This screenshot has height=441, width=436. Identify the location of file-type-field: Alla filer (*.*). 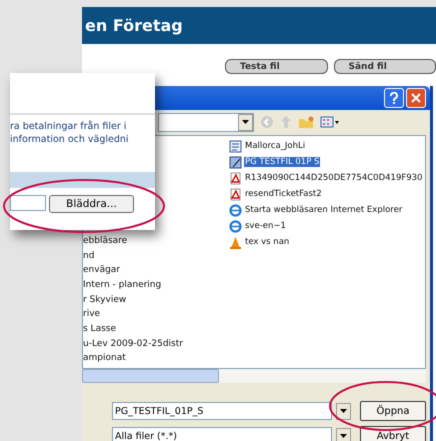
(222, 434).